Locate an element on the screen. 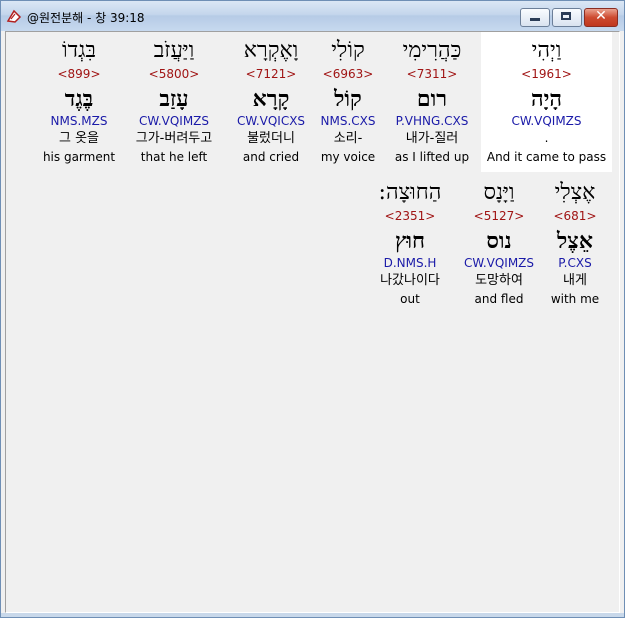 This screenshot has width=625, height=618. strong-number: <1961> is located at coordinates (546, 74).